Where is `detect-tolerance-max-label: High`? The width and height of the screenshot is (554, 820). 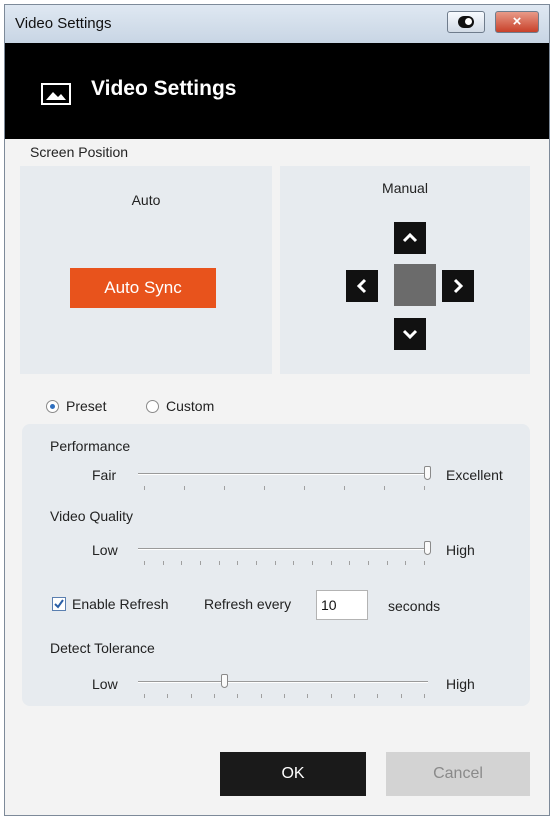 detect-tolerance-max-label: High is located at coordinates (460, 684).